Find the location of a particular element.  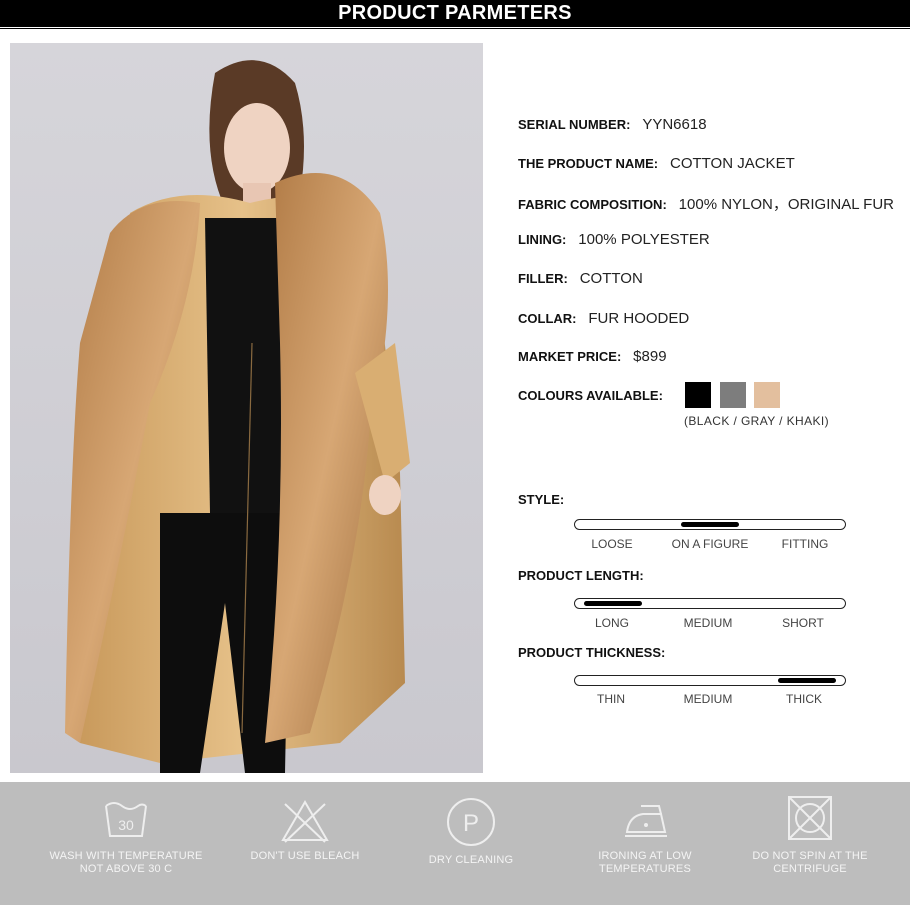

spec-lining: LINING: 100% POLYESTER is located at coordinates (614, 239).